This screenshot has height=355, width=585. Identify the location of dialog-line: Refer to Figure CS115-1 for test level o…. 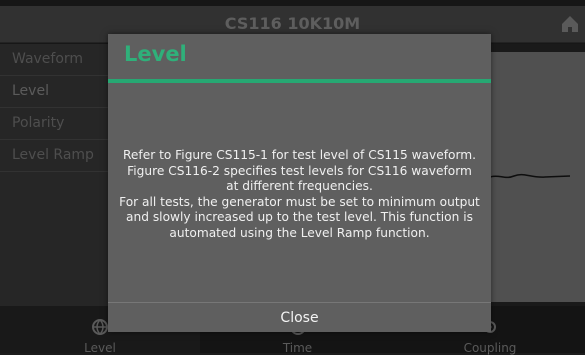
(299, 155).